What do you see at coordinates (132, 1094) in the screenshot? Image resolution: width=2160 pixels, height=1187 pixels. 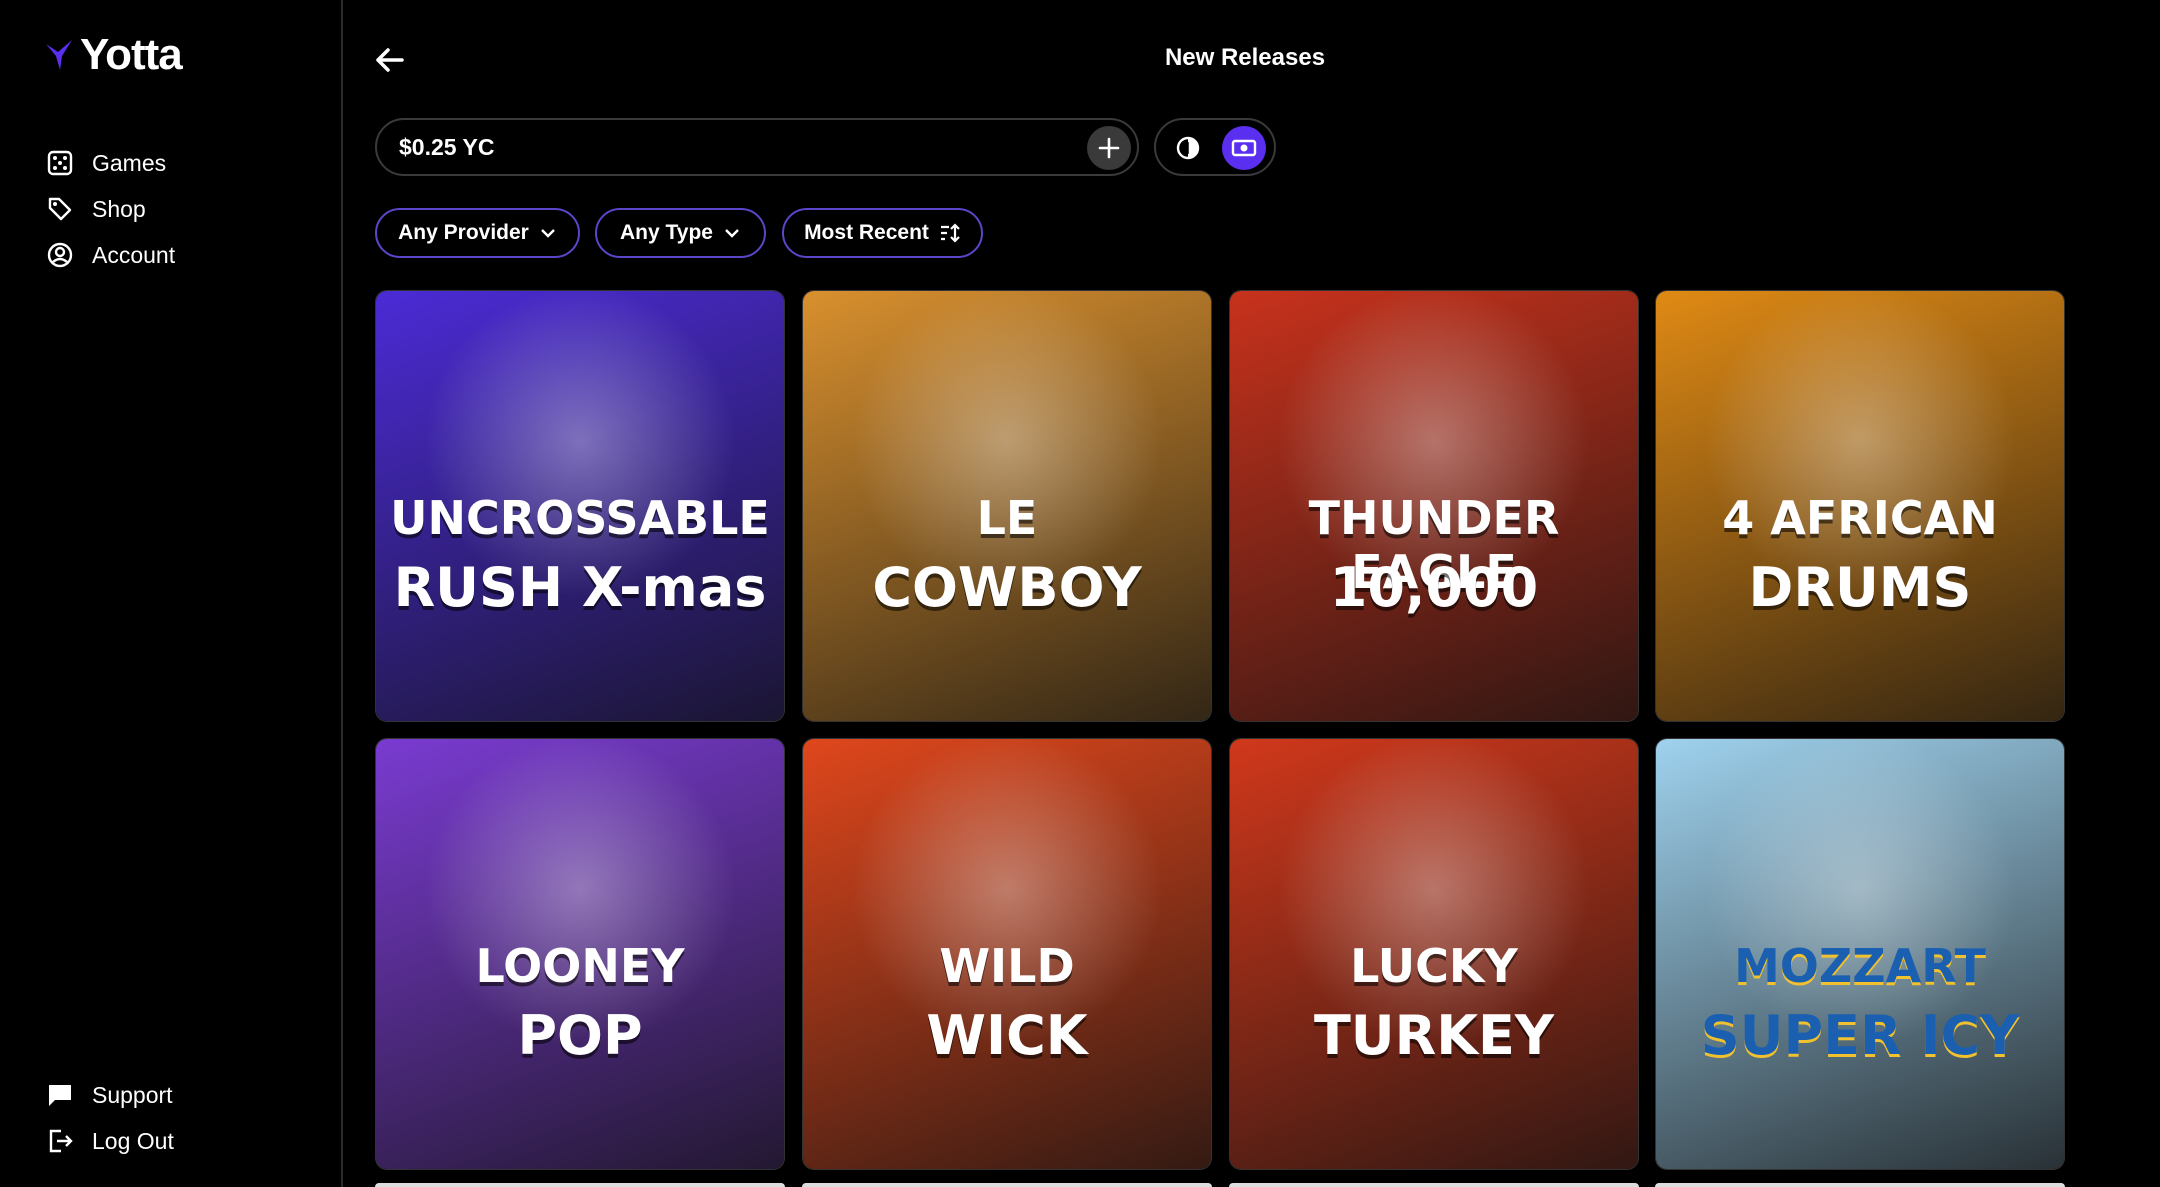 I see `sidebar-item-label: Support` at bounding box center [132, 1094].